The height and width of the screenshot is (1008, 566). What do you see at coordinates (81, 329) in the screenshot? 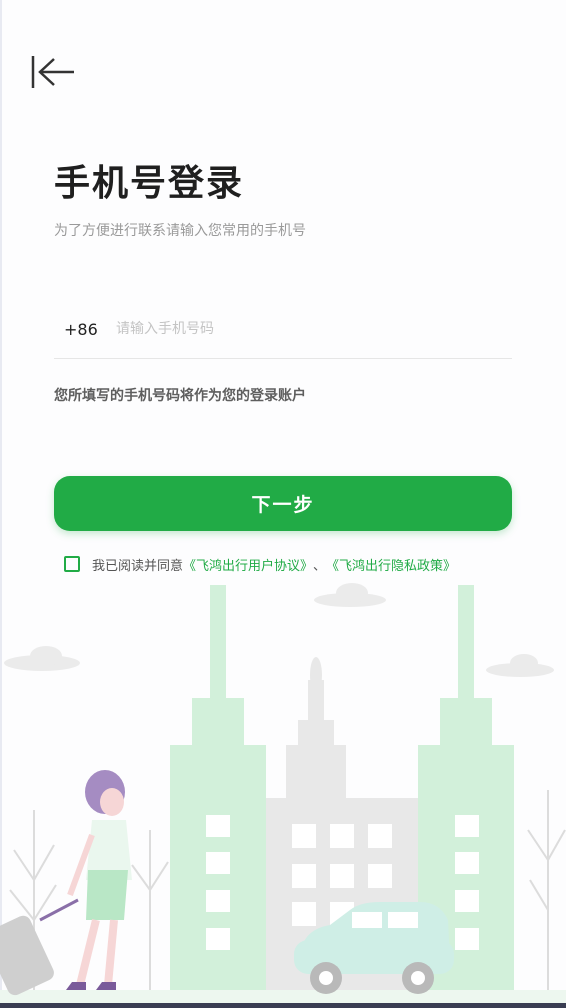
I see `country-code: +86` at bounding box center [81, 329].